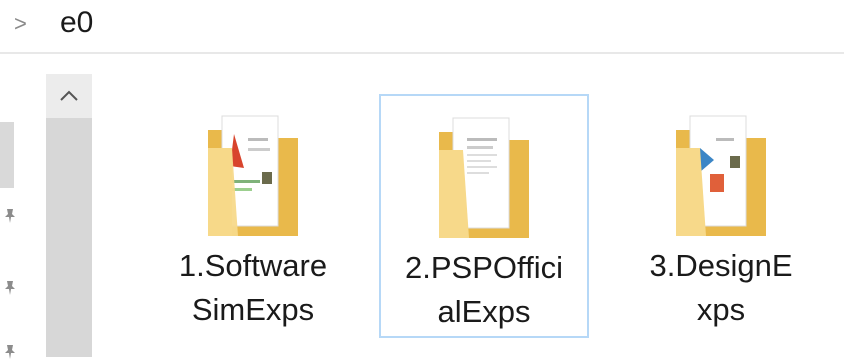 This screenshot has height=360, width=844. Describe the element at coordinates (253, 288) in the screenshot. I see `folder-label: 1.Software SimExps` at that location.